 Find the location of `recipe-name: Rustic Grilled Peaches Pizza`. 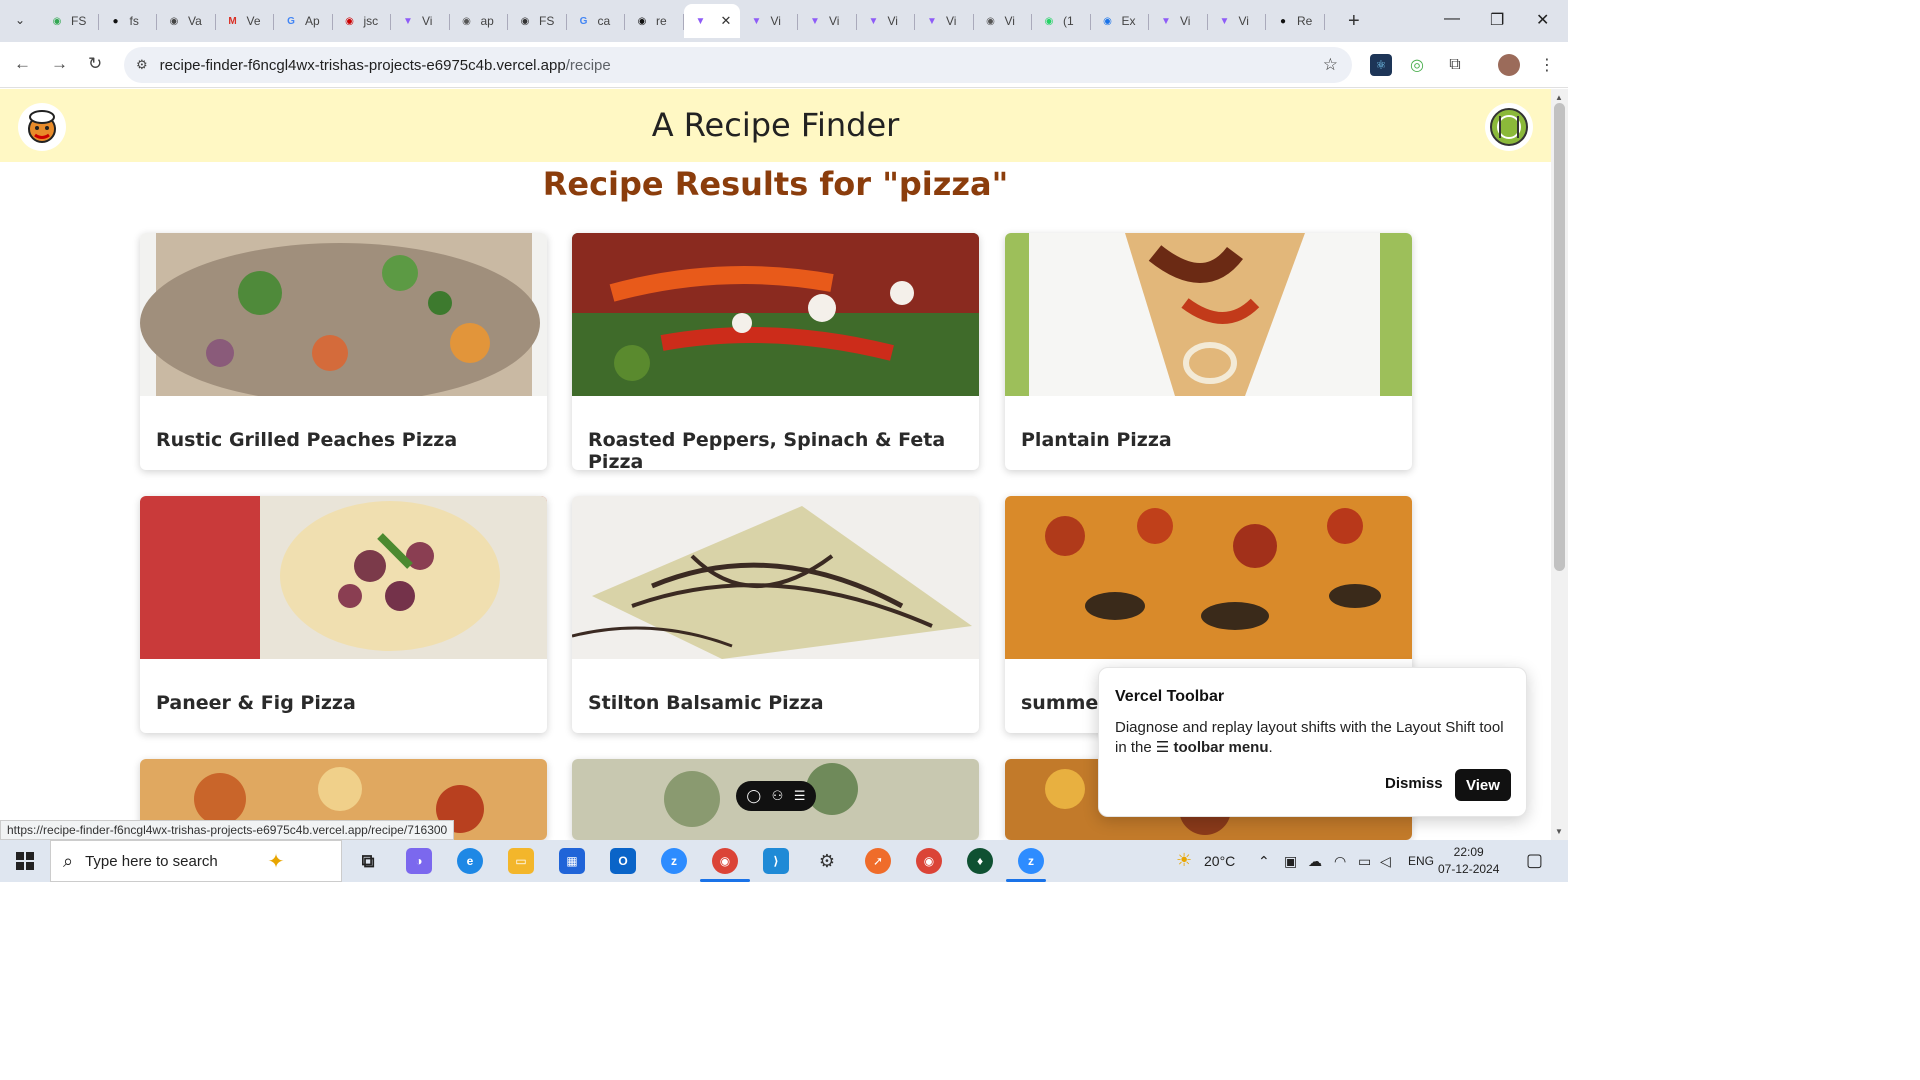

recipe-name: Rustic Grilled Peaches Pizza is located at coordinates (306, 440).